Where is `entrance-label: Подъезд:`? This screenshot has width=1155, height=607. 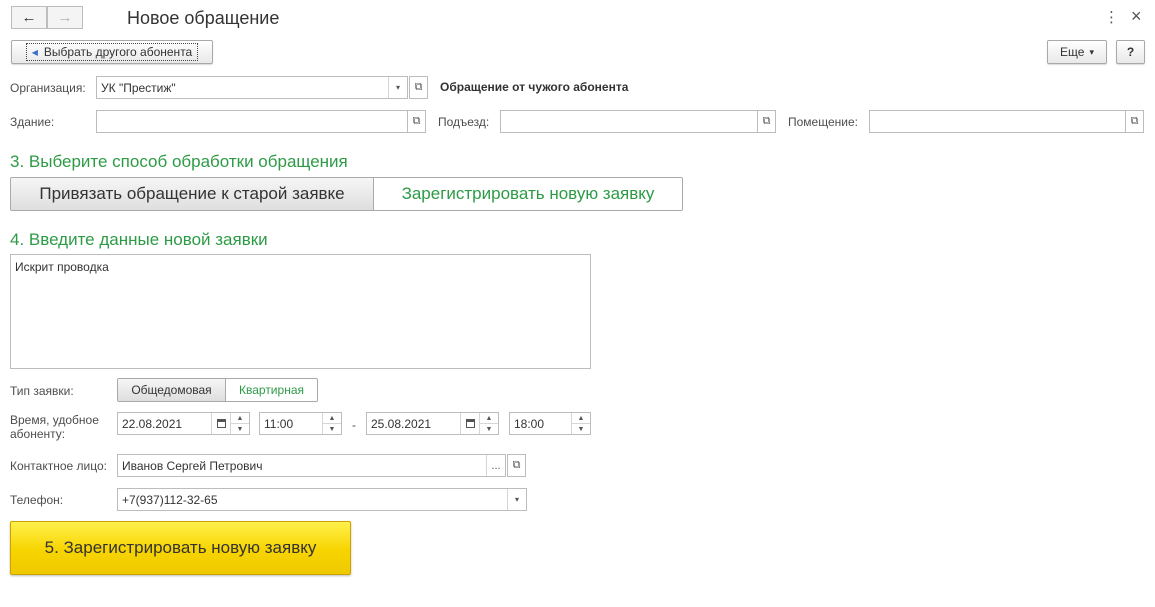 entrance-label: Подъезд: is located at coordinates (464, 122).